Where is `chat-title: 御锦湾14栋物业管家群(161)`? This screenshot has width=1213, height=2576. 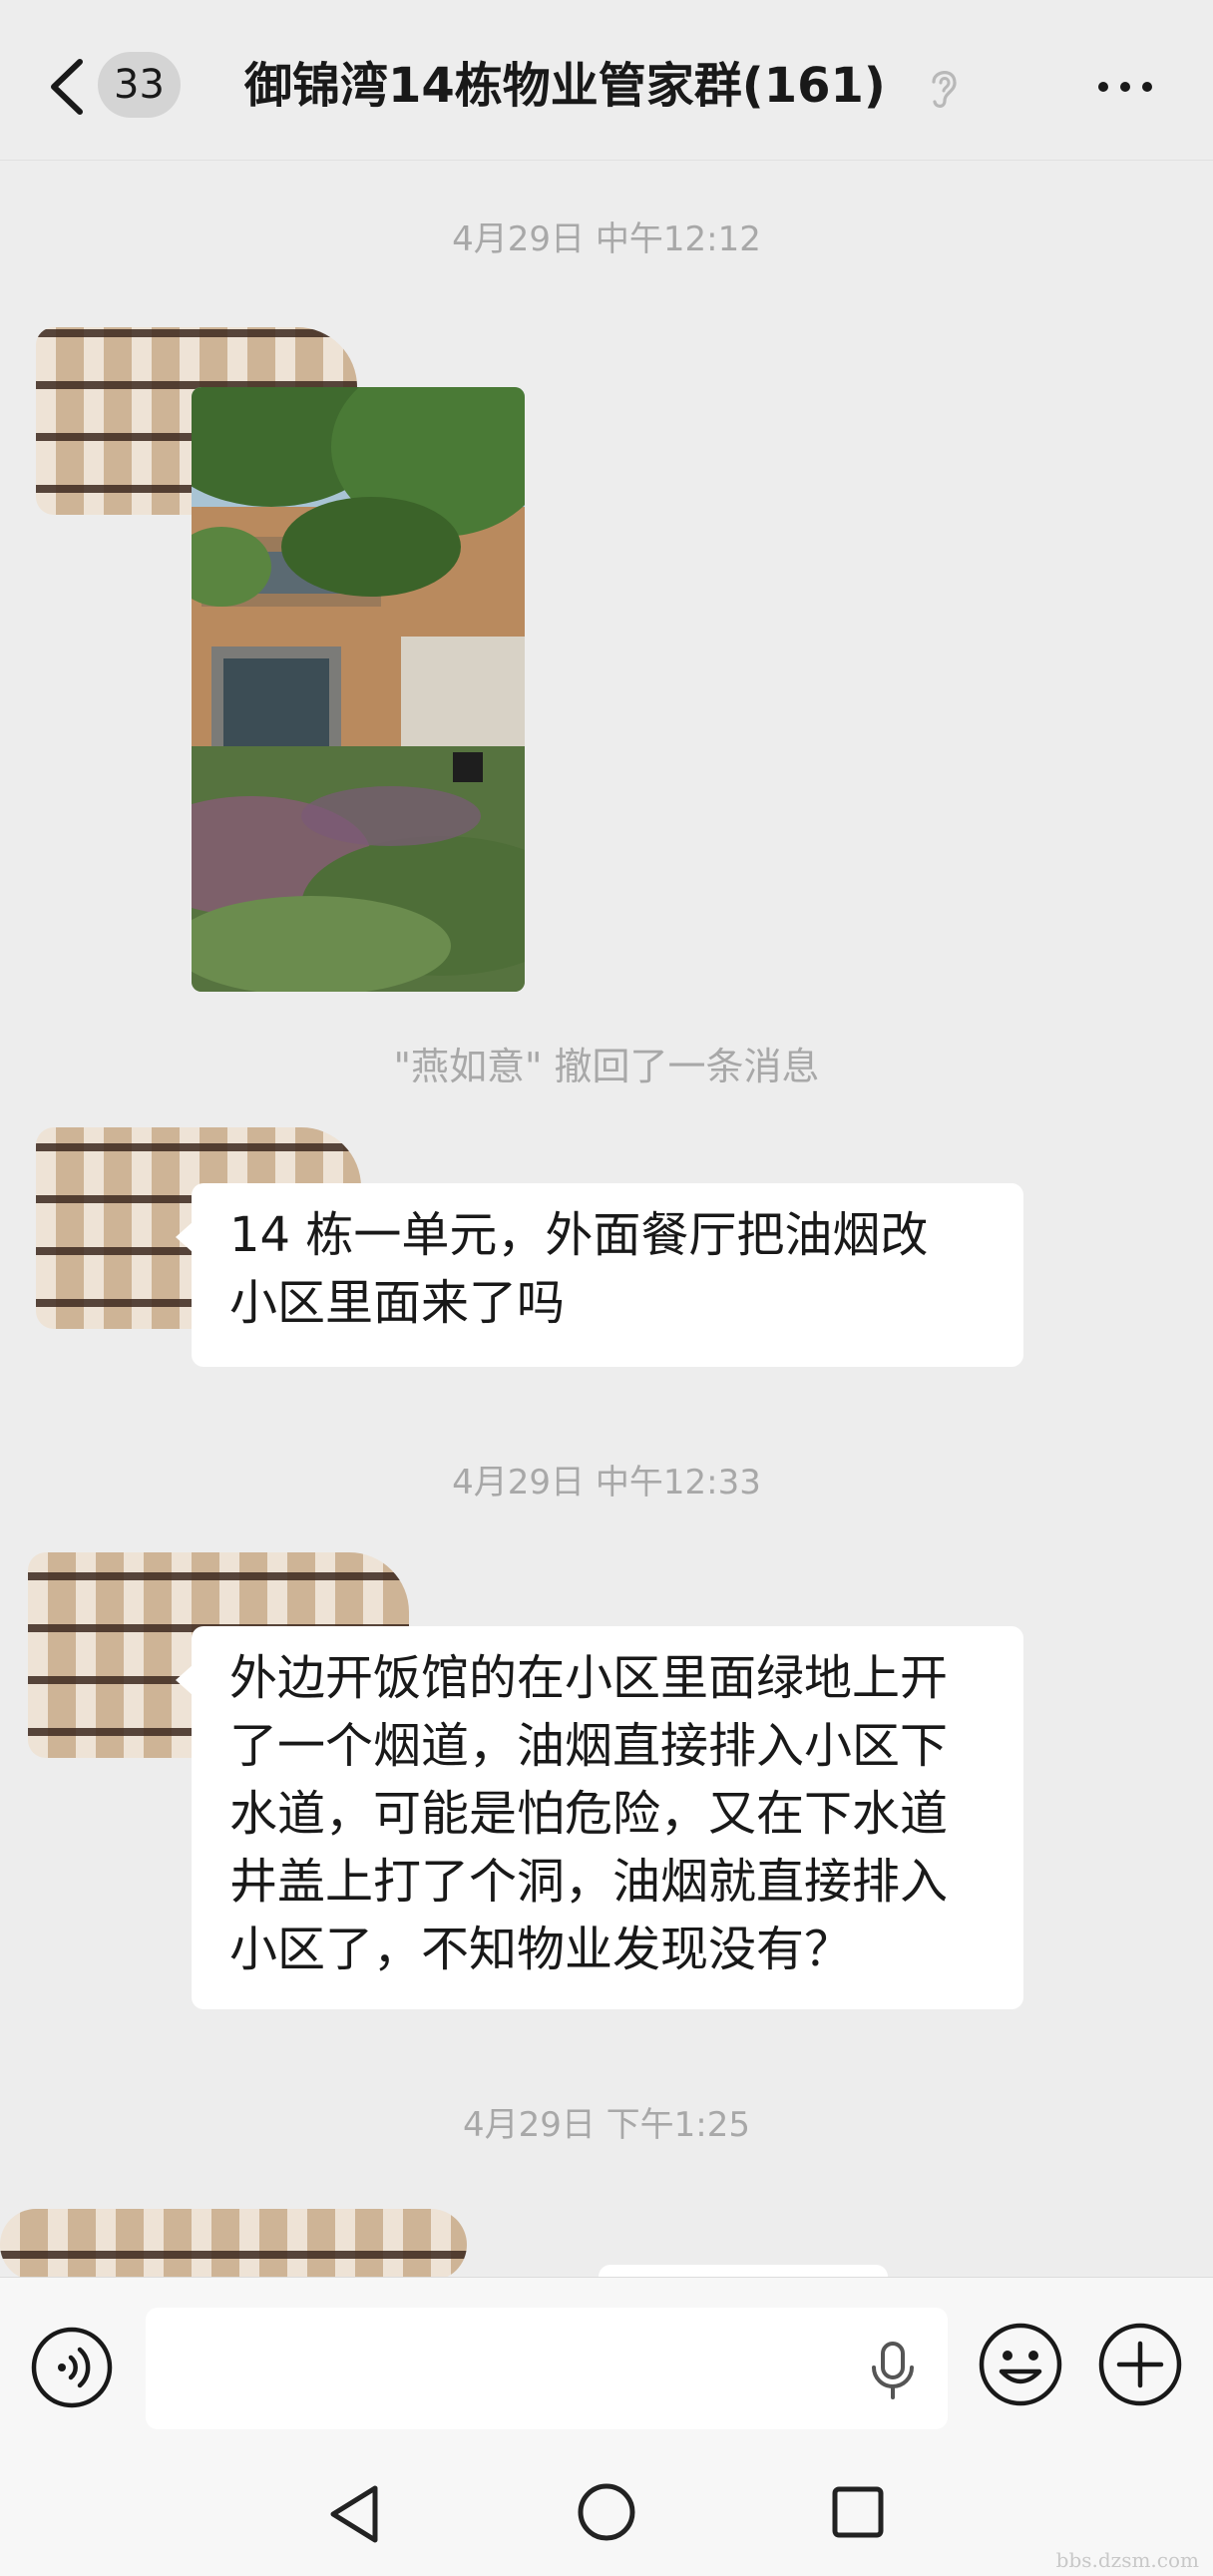 chat-title: 御锦湾14栋物业管家群(161) is located at coordinates (565, 86).